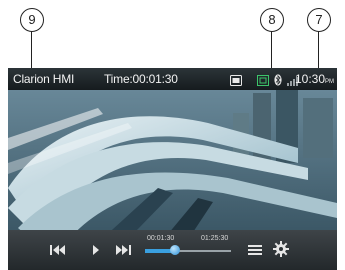 The width and height of the screenshot is (345, 270). I want to click on settings-button, so click(281, 251).